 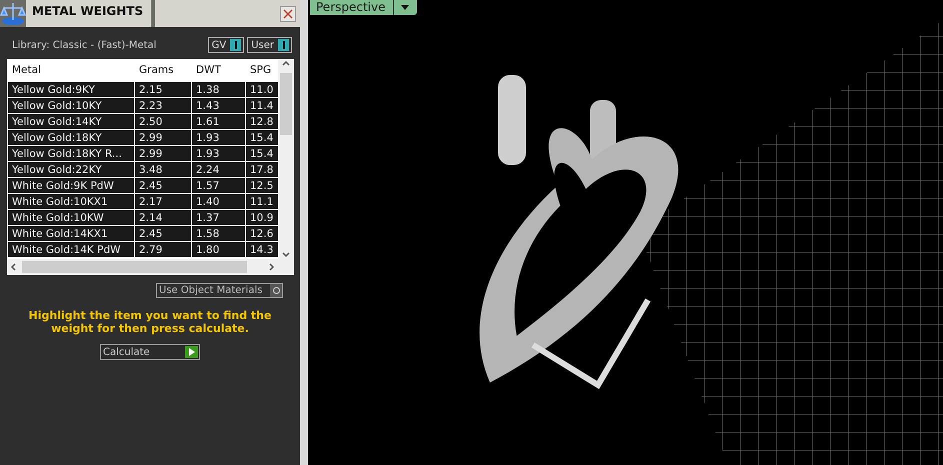 What do you see at coordinates (219, 290) in the screenshot?
I see `use-object-materials-toggle: Use Object Materials` at bounding box center [219, 290].